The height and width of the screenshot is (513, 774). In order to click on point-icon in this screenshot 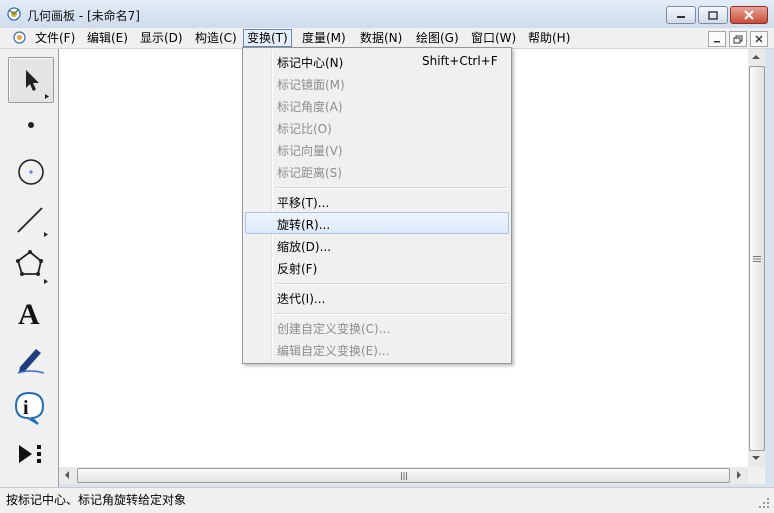, I will do `click(31, 125)`.